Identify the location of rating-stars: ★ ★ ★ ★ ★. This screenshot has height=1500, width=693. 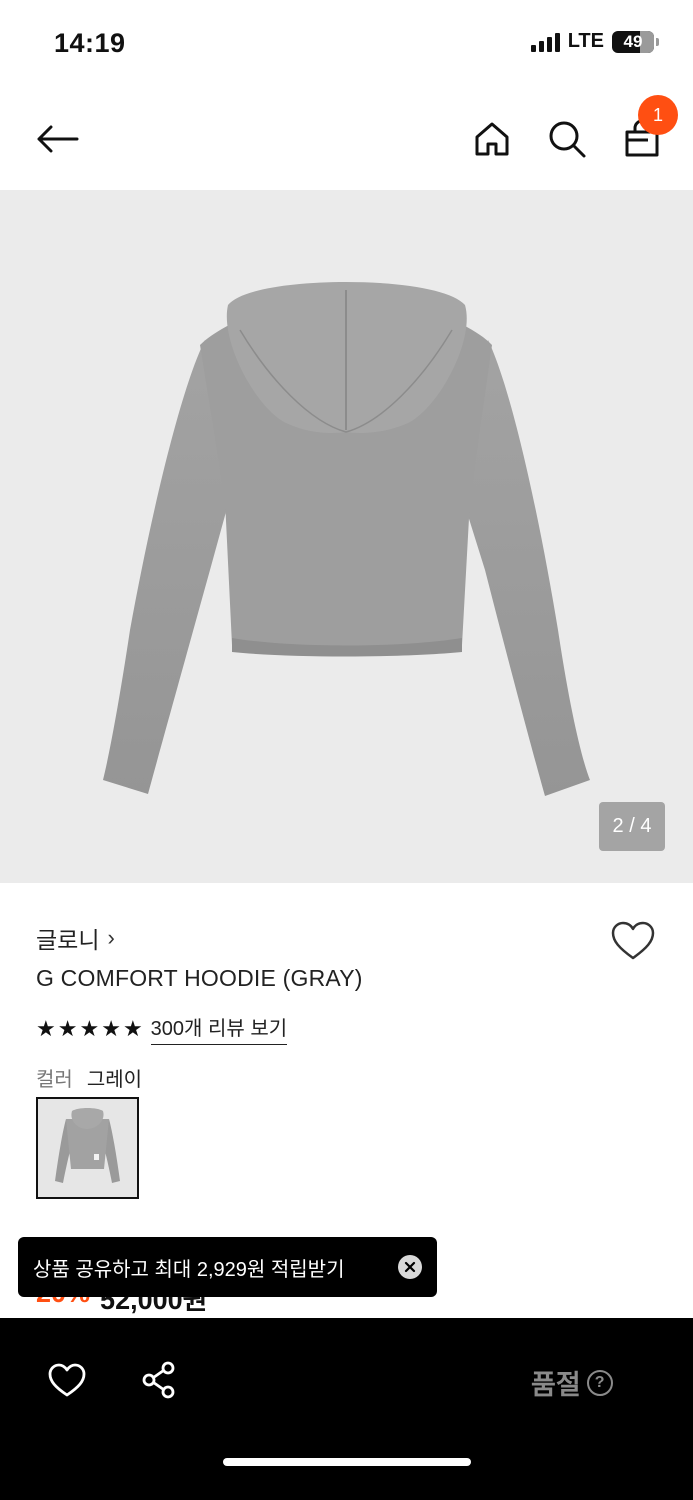
(89, 1028).